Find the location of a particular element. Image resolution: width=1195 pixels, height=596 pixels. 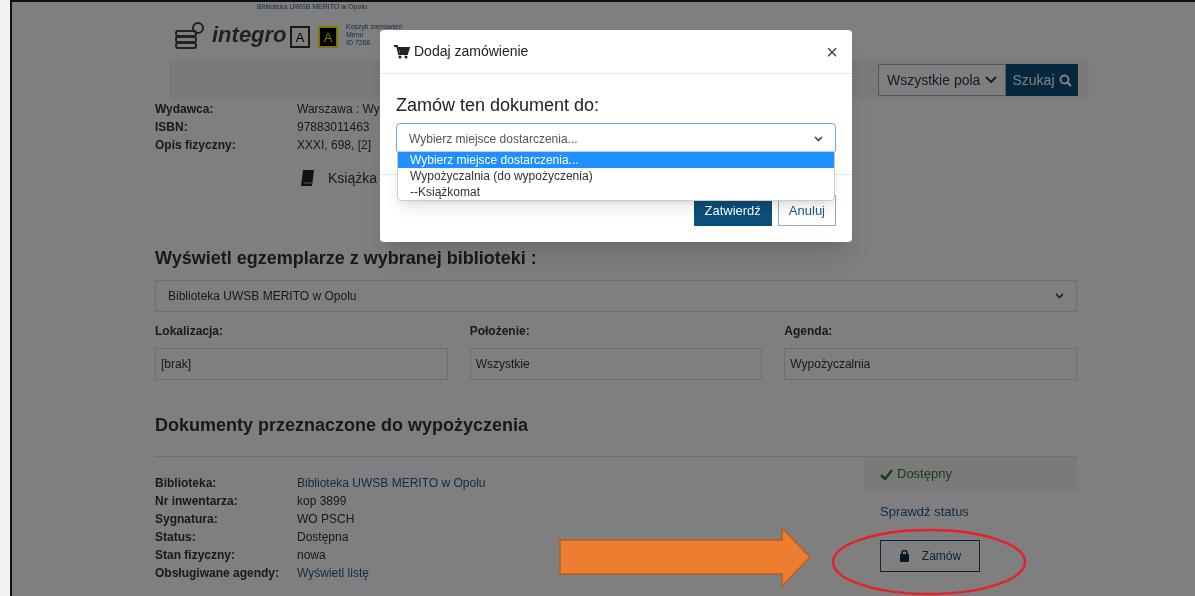

filter-field: [brak] is located at coordinates (301, 364).